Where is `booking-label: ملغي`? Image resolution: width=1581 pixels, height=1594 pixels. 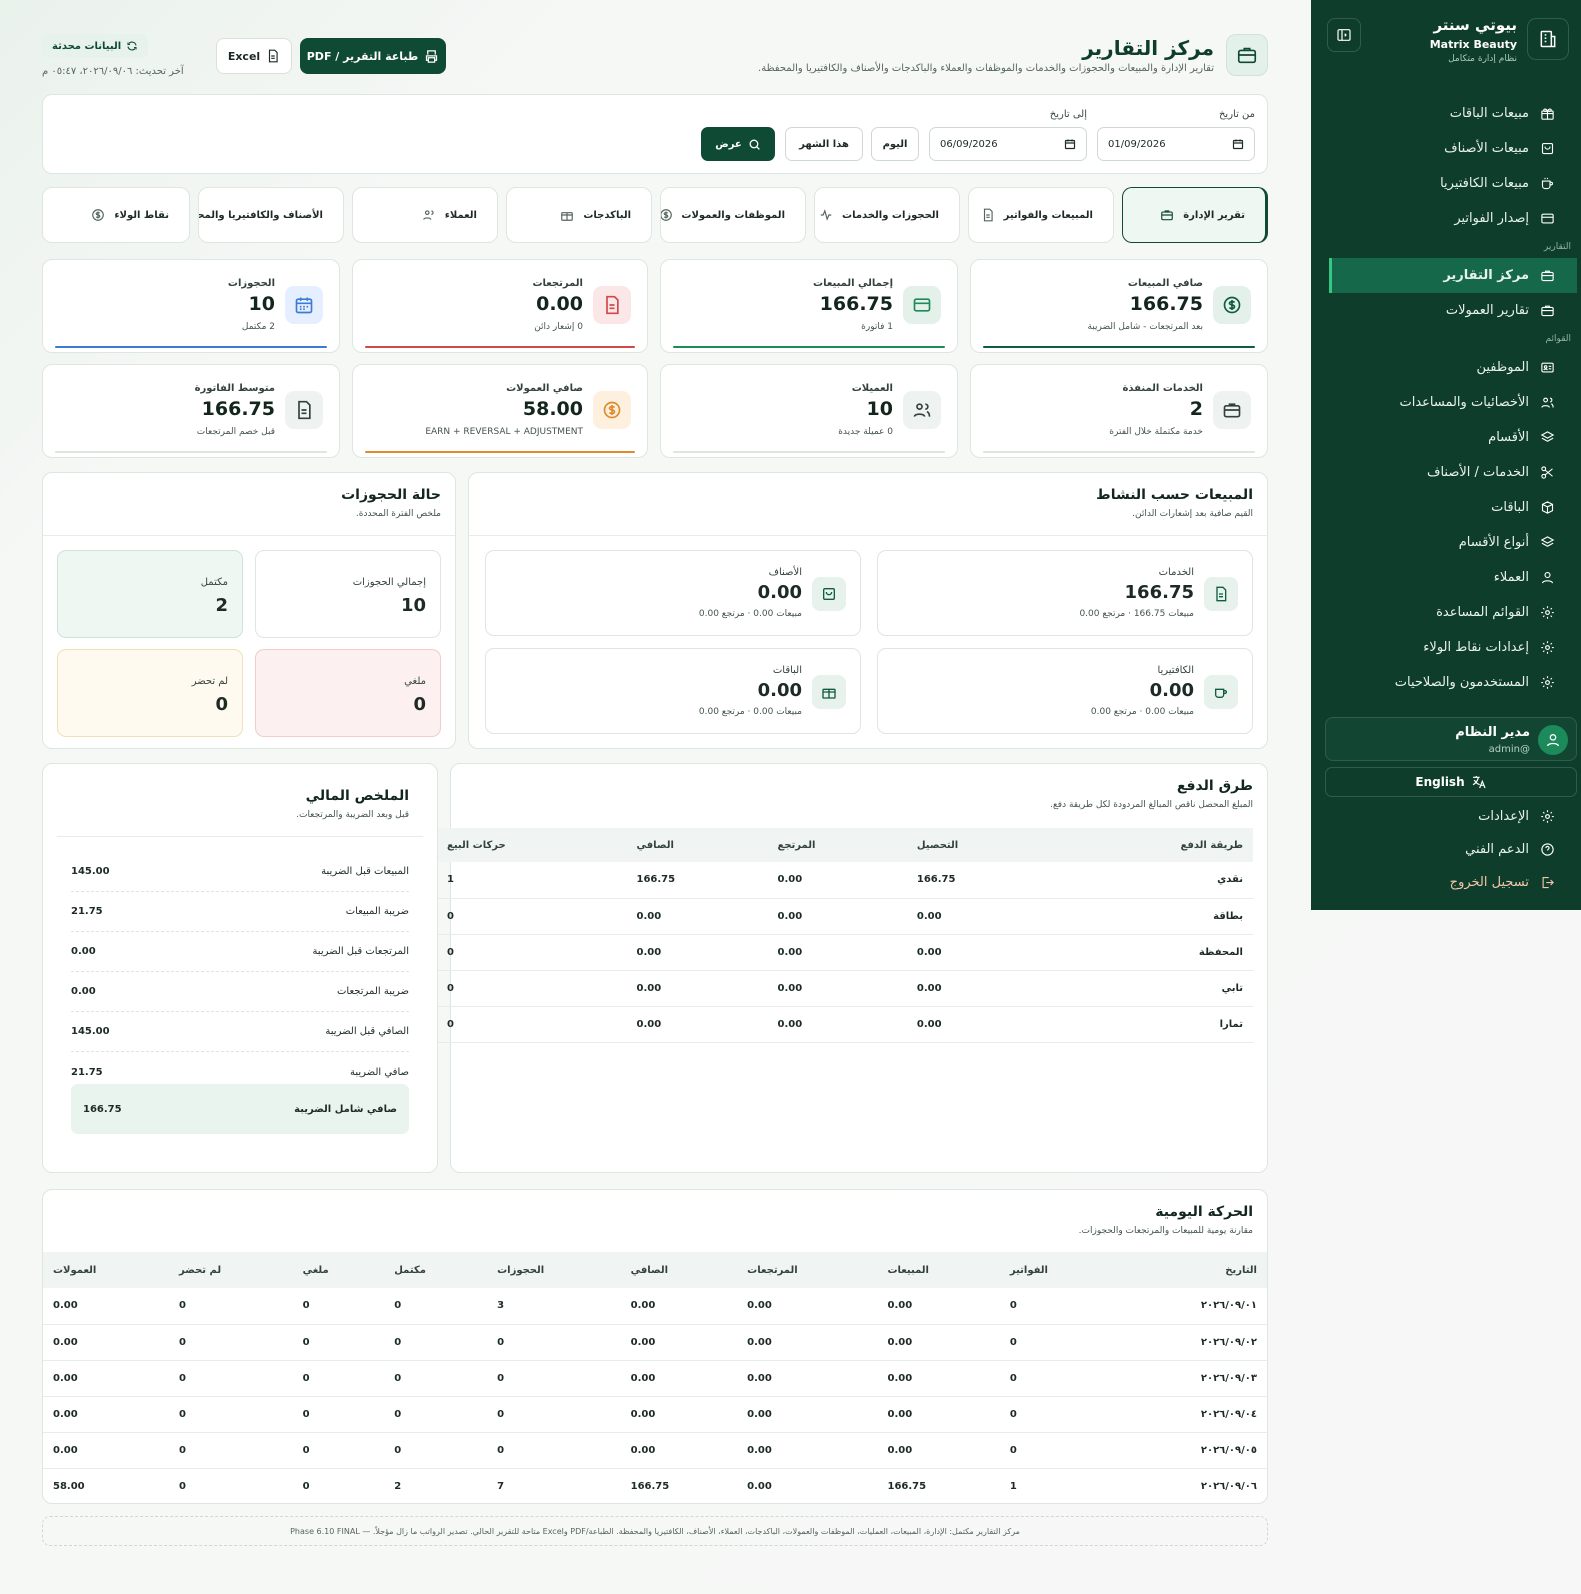 booking-label: ملغي is located at coordinates (415, 681).